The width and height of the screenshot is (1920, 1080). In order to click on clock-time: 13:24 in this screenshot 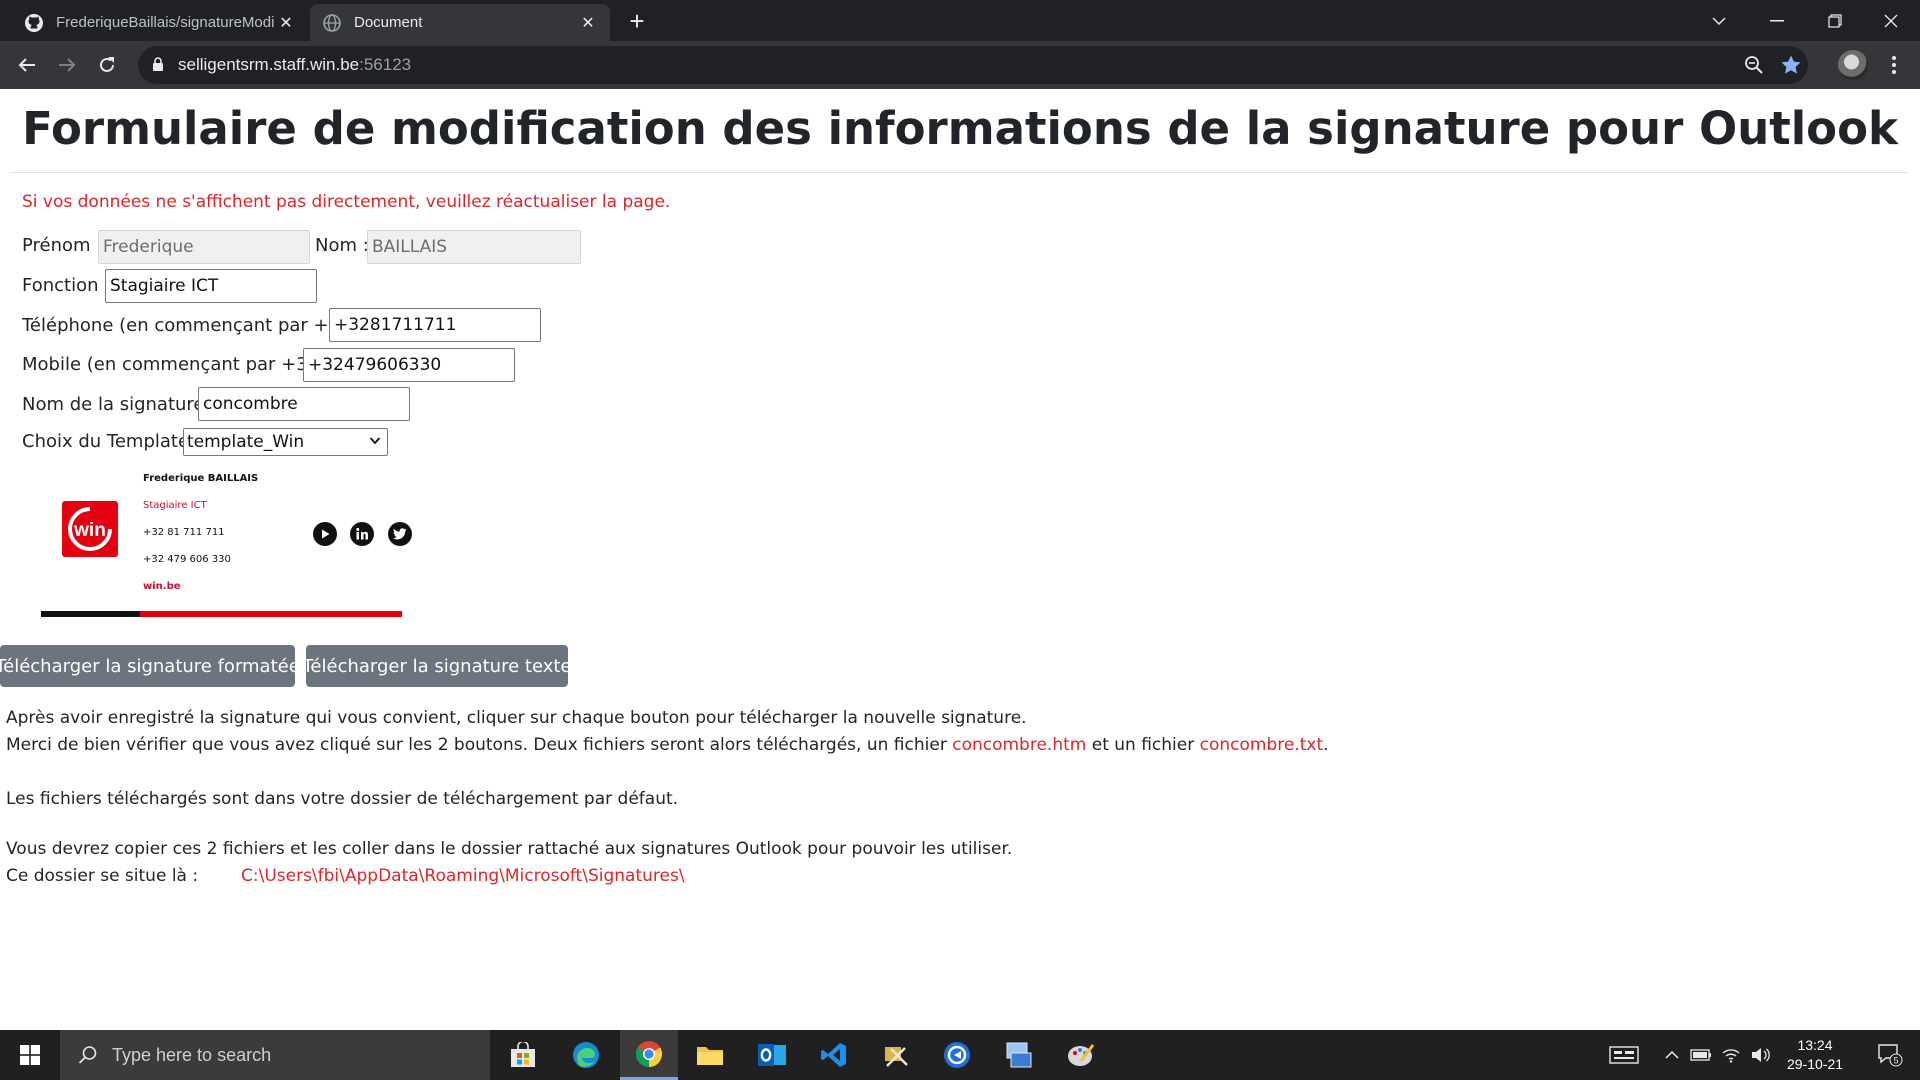, I will do `click(1815, 1045)`.